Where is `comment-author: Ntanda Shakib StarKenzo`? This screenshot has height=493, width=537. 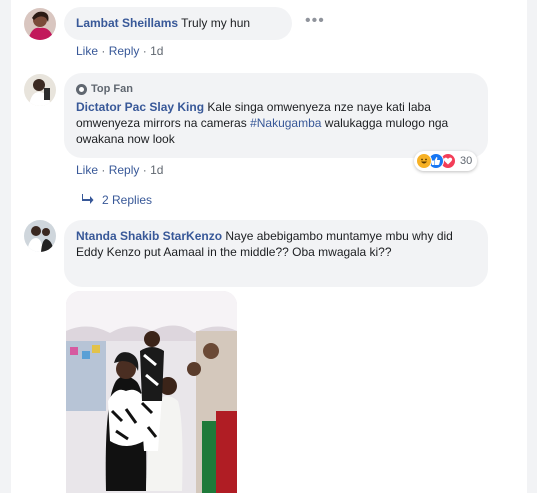
comment-author: Ntanda Shakib StarKenzo is located at coordinates (149, 236).